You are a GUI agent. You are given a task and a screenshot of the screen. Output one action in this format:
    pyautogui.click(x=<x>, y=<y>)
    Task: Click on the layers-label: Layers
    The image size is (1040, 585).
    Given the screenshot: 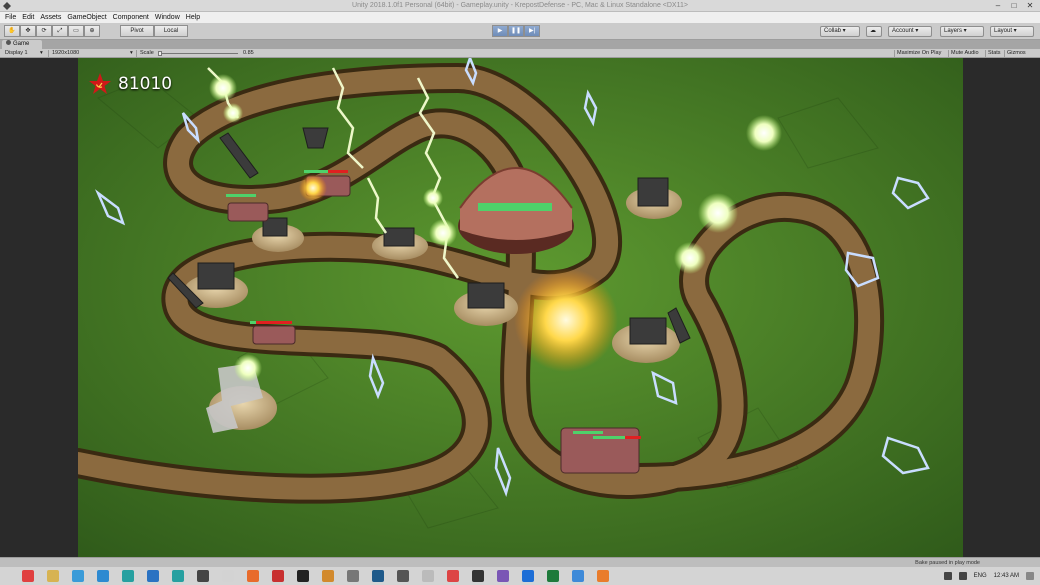 What is the action you would take?
    pyautogui.click(x=953, y=31)
    